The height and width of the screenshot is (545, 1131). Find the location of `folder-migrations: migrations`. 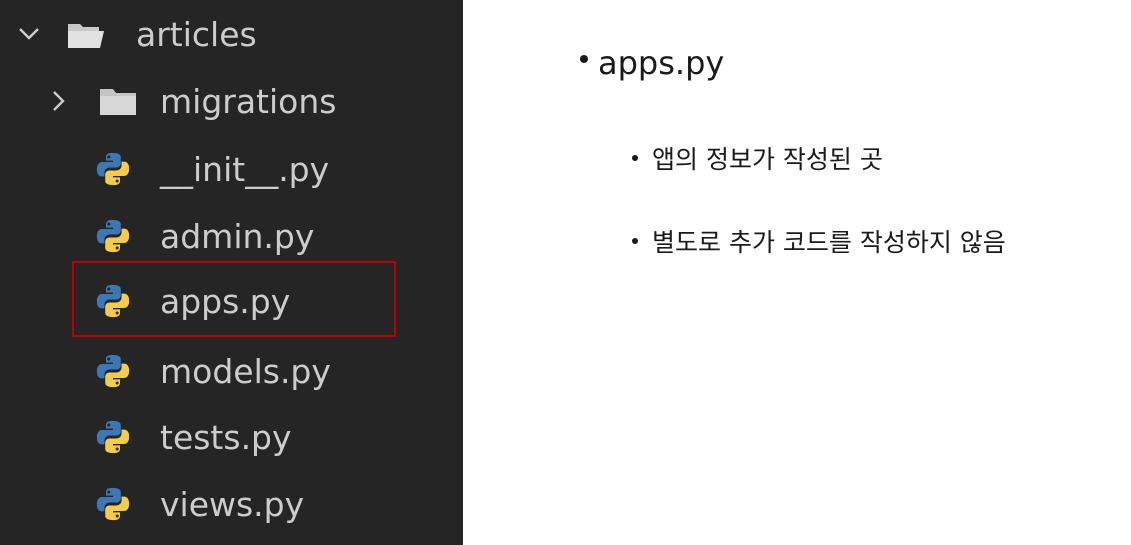

folder-migrations: migrations is located at coordinates (231, 101).